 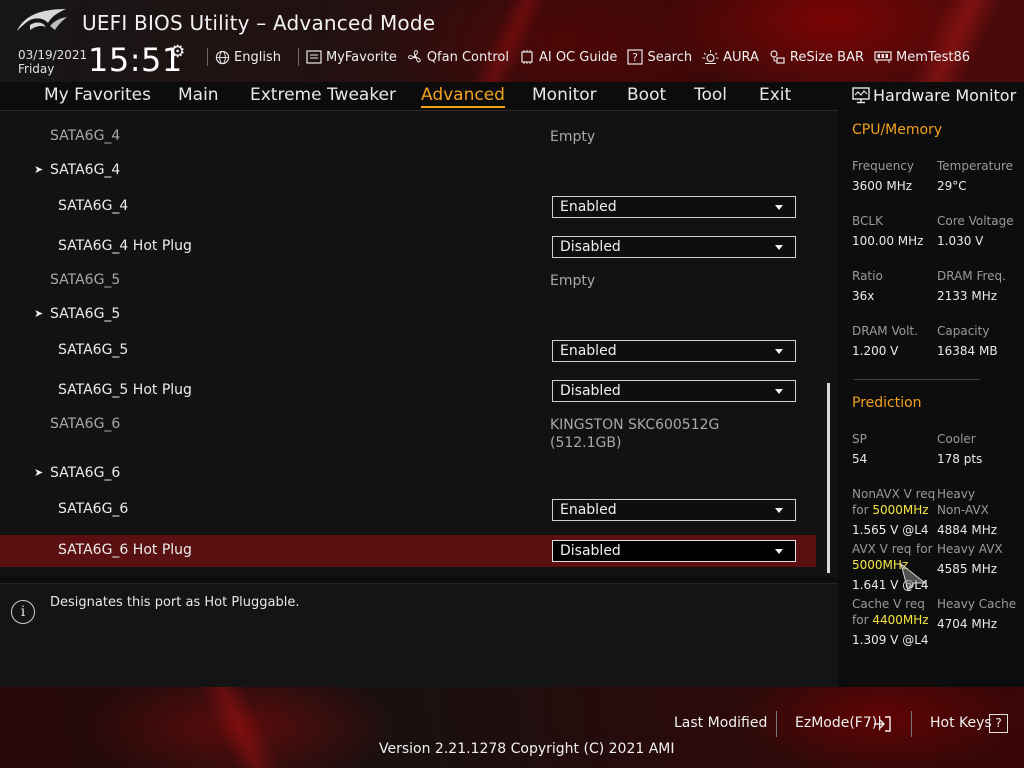 What do you see at coordinates (952, 186) in the screenshot?
I see `temperature-value: 29°C` at bounding box center [952, 186].